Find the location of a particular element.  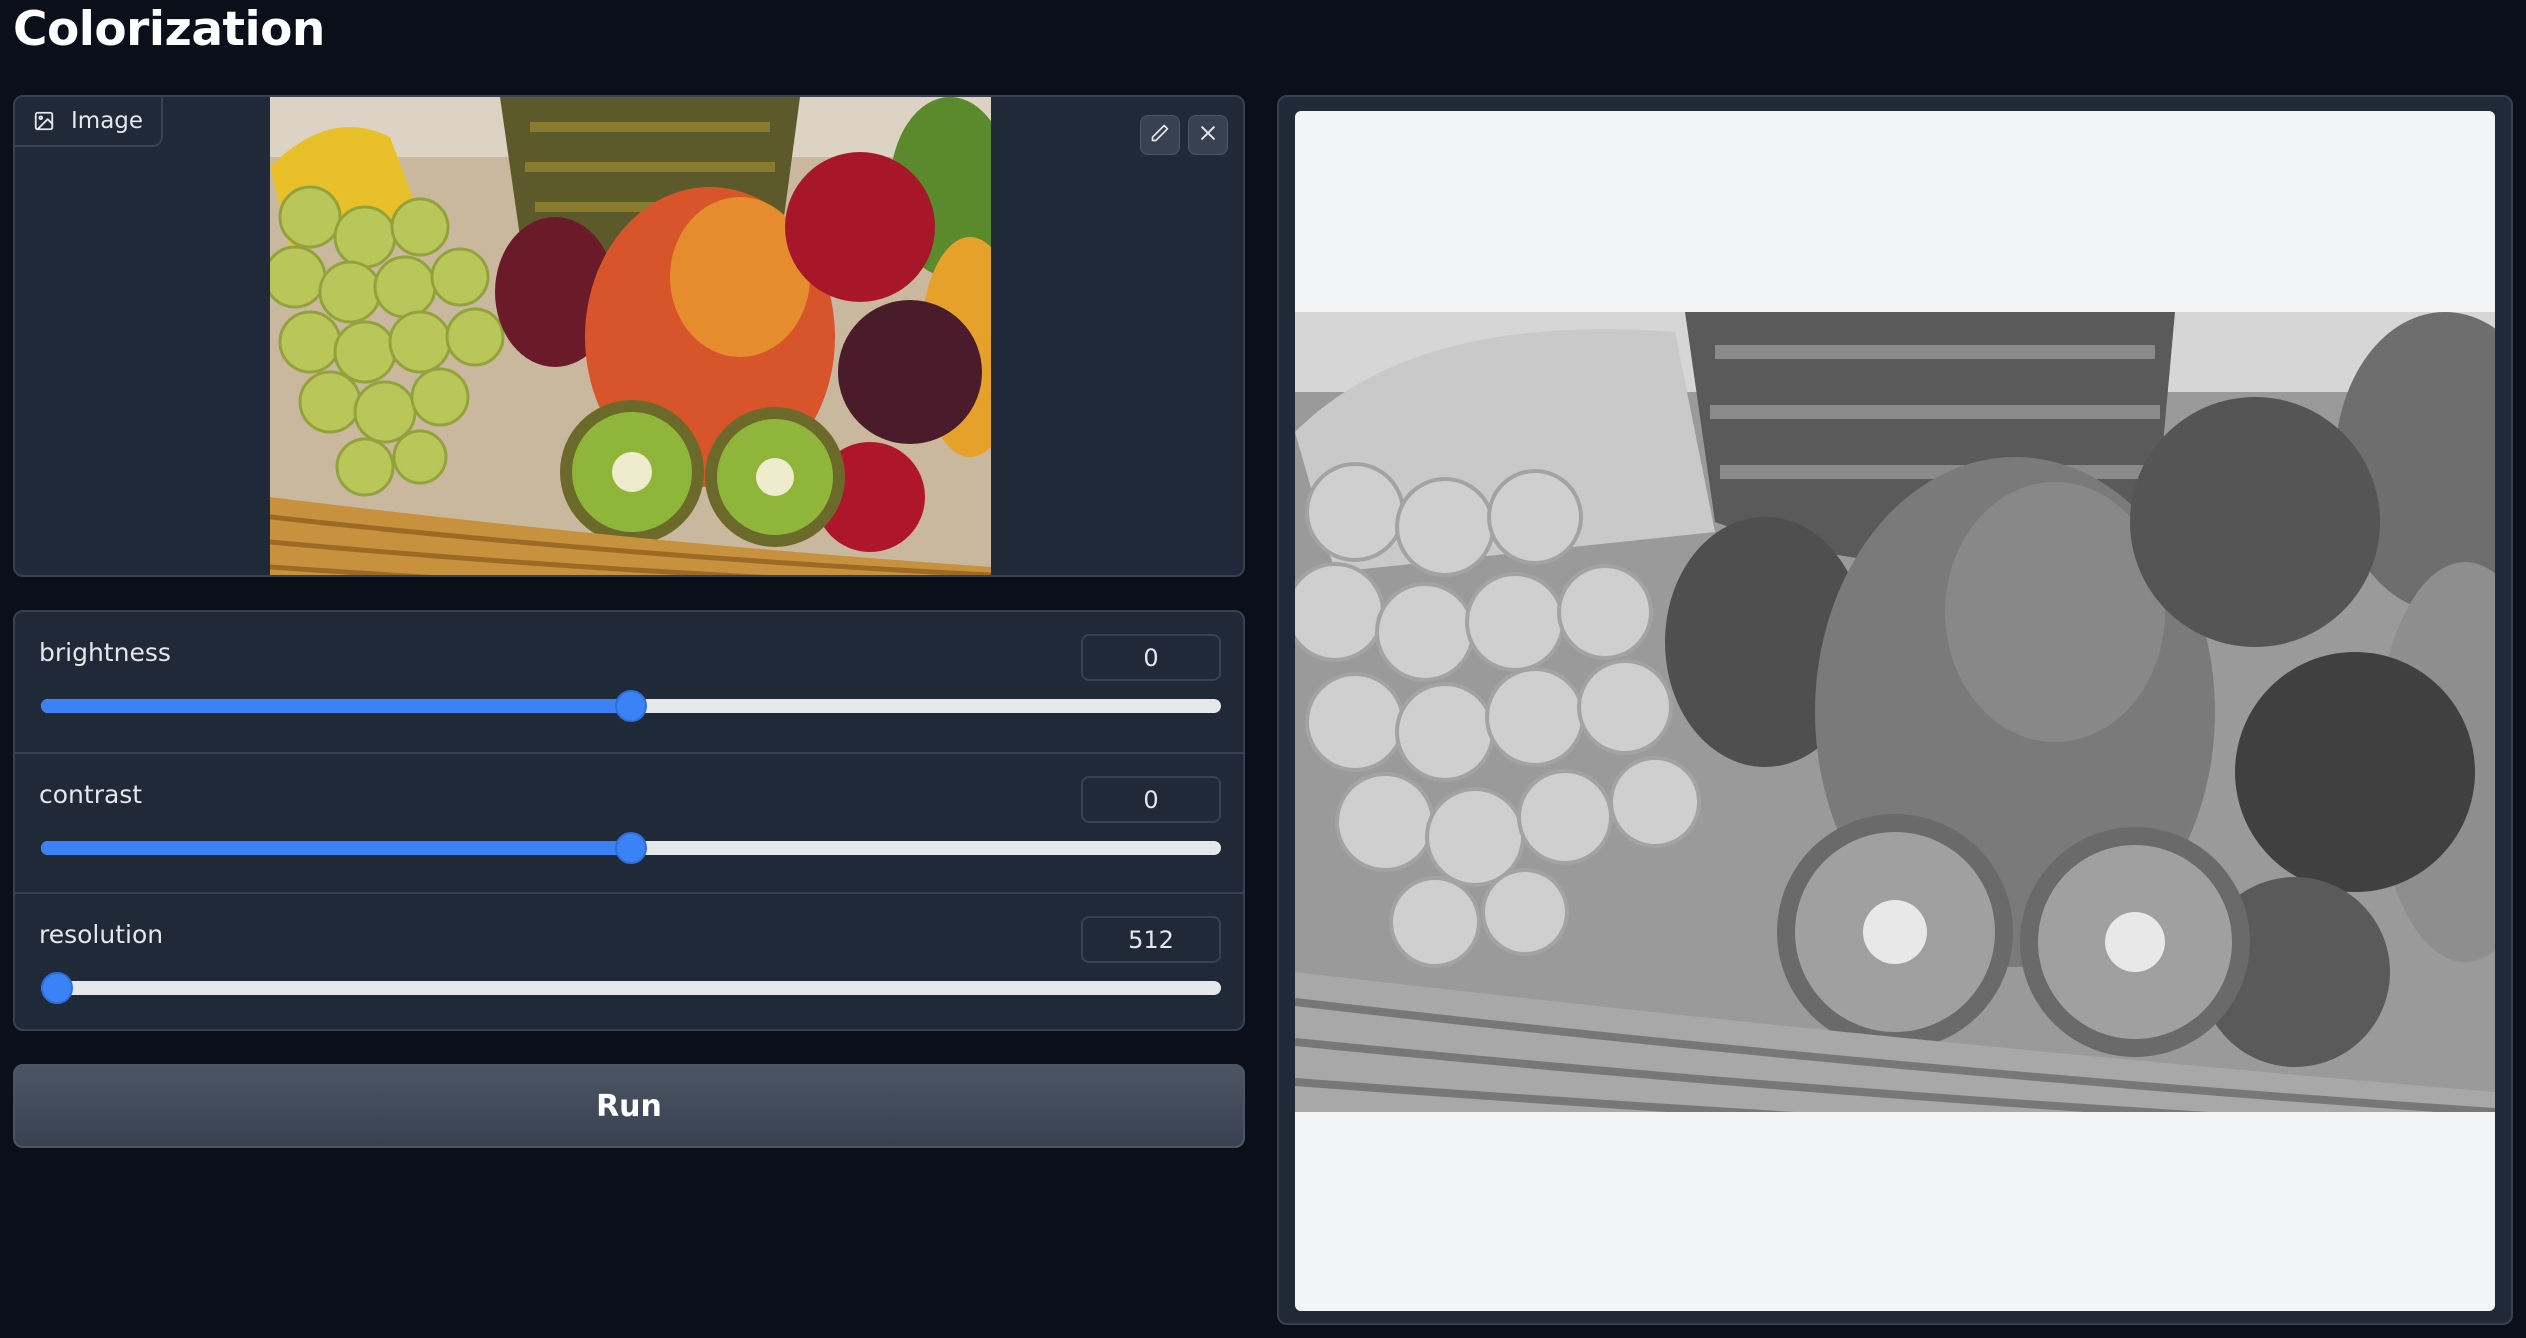

brightness-slider is located at coordinates (631, 706).